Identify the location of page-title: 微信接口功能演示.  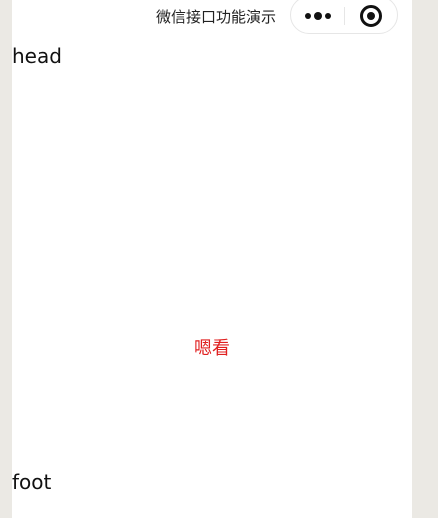
(215, 17).